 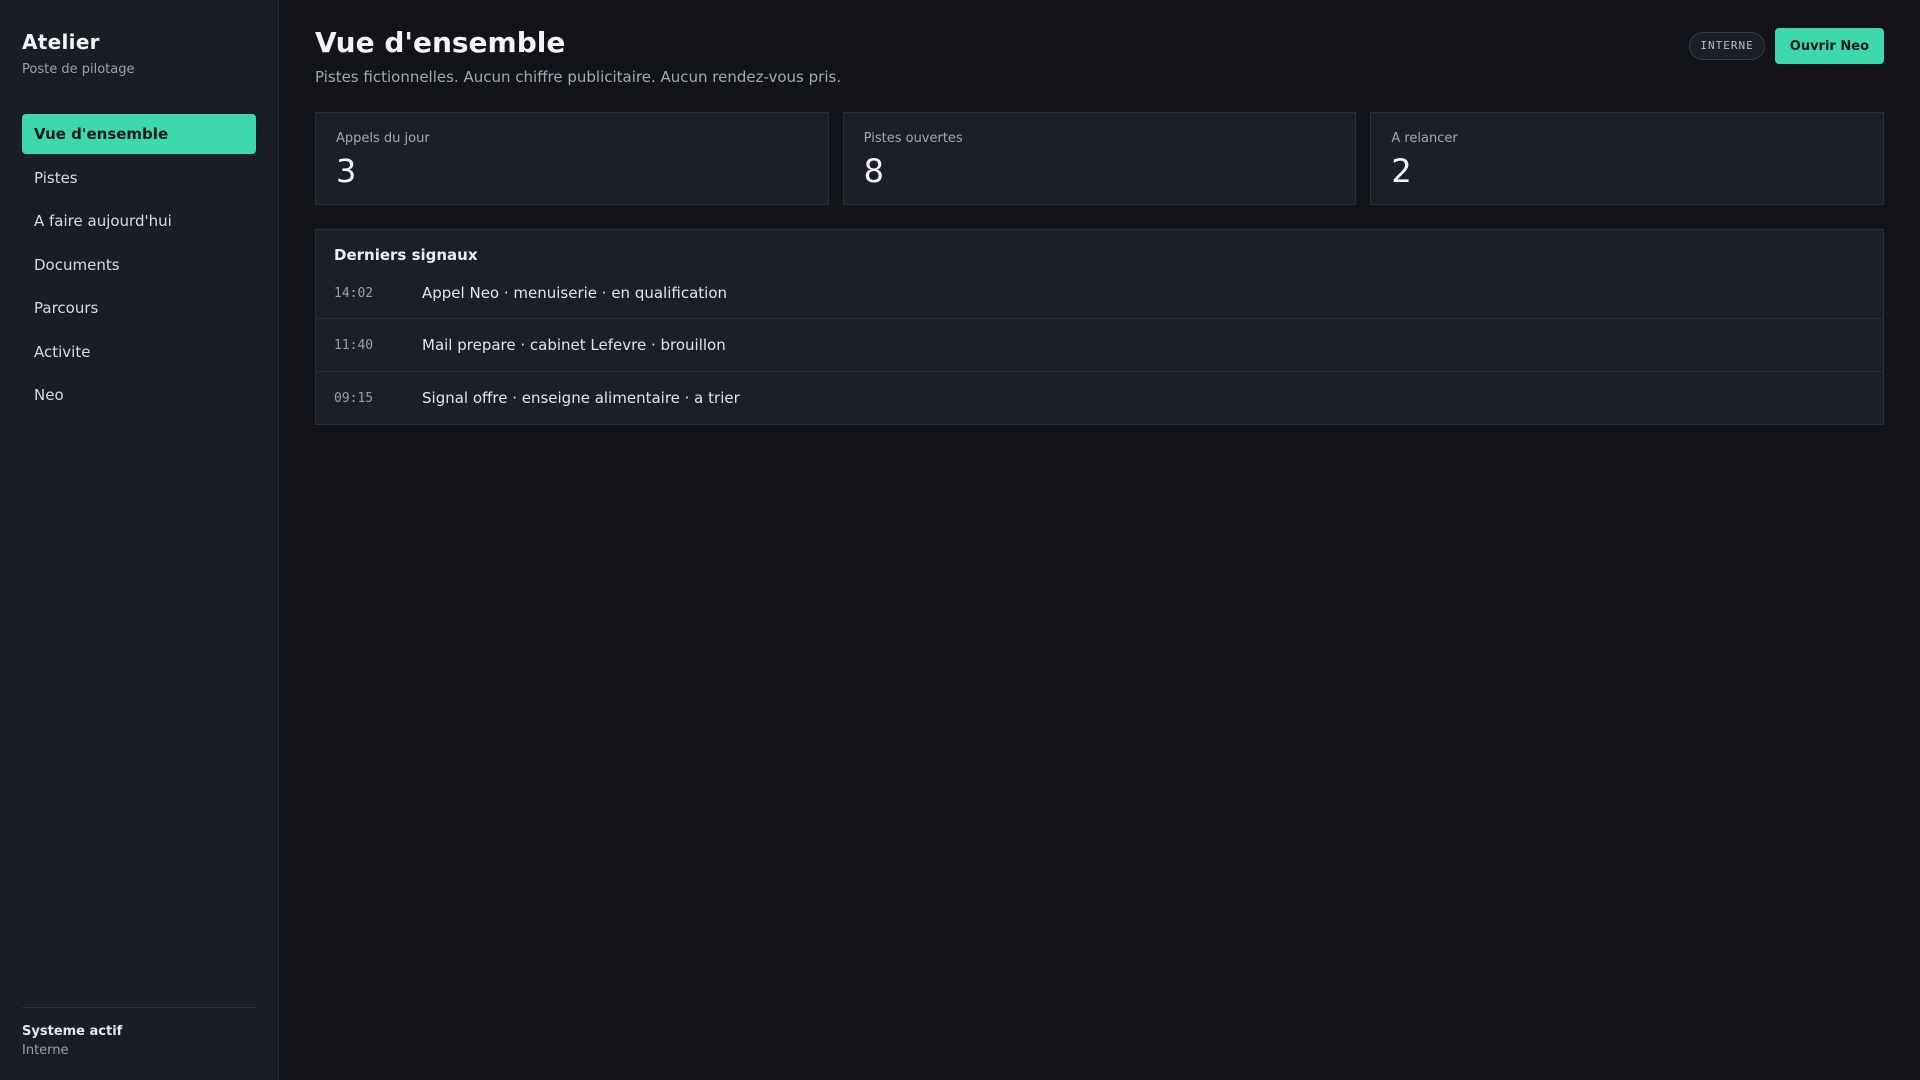 What do you see at coordinates (440, 42) in the screenshot?
I see `page-title: Vue d'ensemble` at bounding box center [440, 42].